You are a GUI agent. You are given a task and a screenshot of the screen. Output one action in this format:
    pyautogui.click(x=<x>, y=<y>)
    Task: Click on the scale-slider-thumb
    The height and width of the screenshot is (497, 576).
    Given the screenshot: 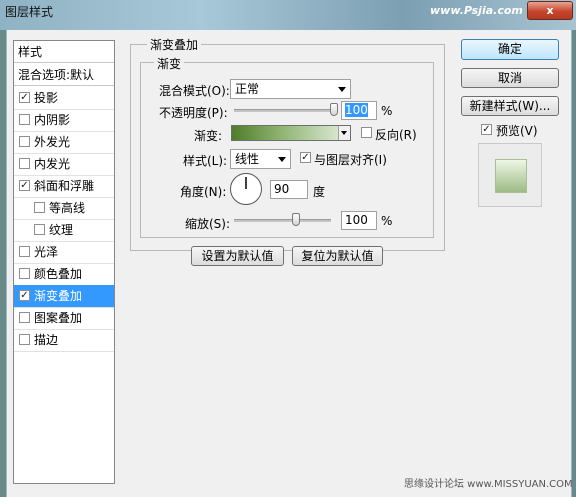 What is the action you would take?
    pyautogui.click(x=296, y=219)
    